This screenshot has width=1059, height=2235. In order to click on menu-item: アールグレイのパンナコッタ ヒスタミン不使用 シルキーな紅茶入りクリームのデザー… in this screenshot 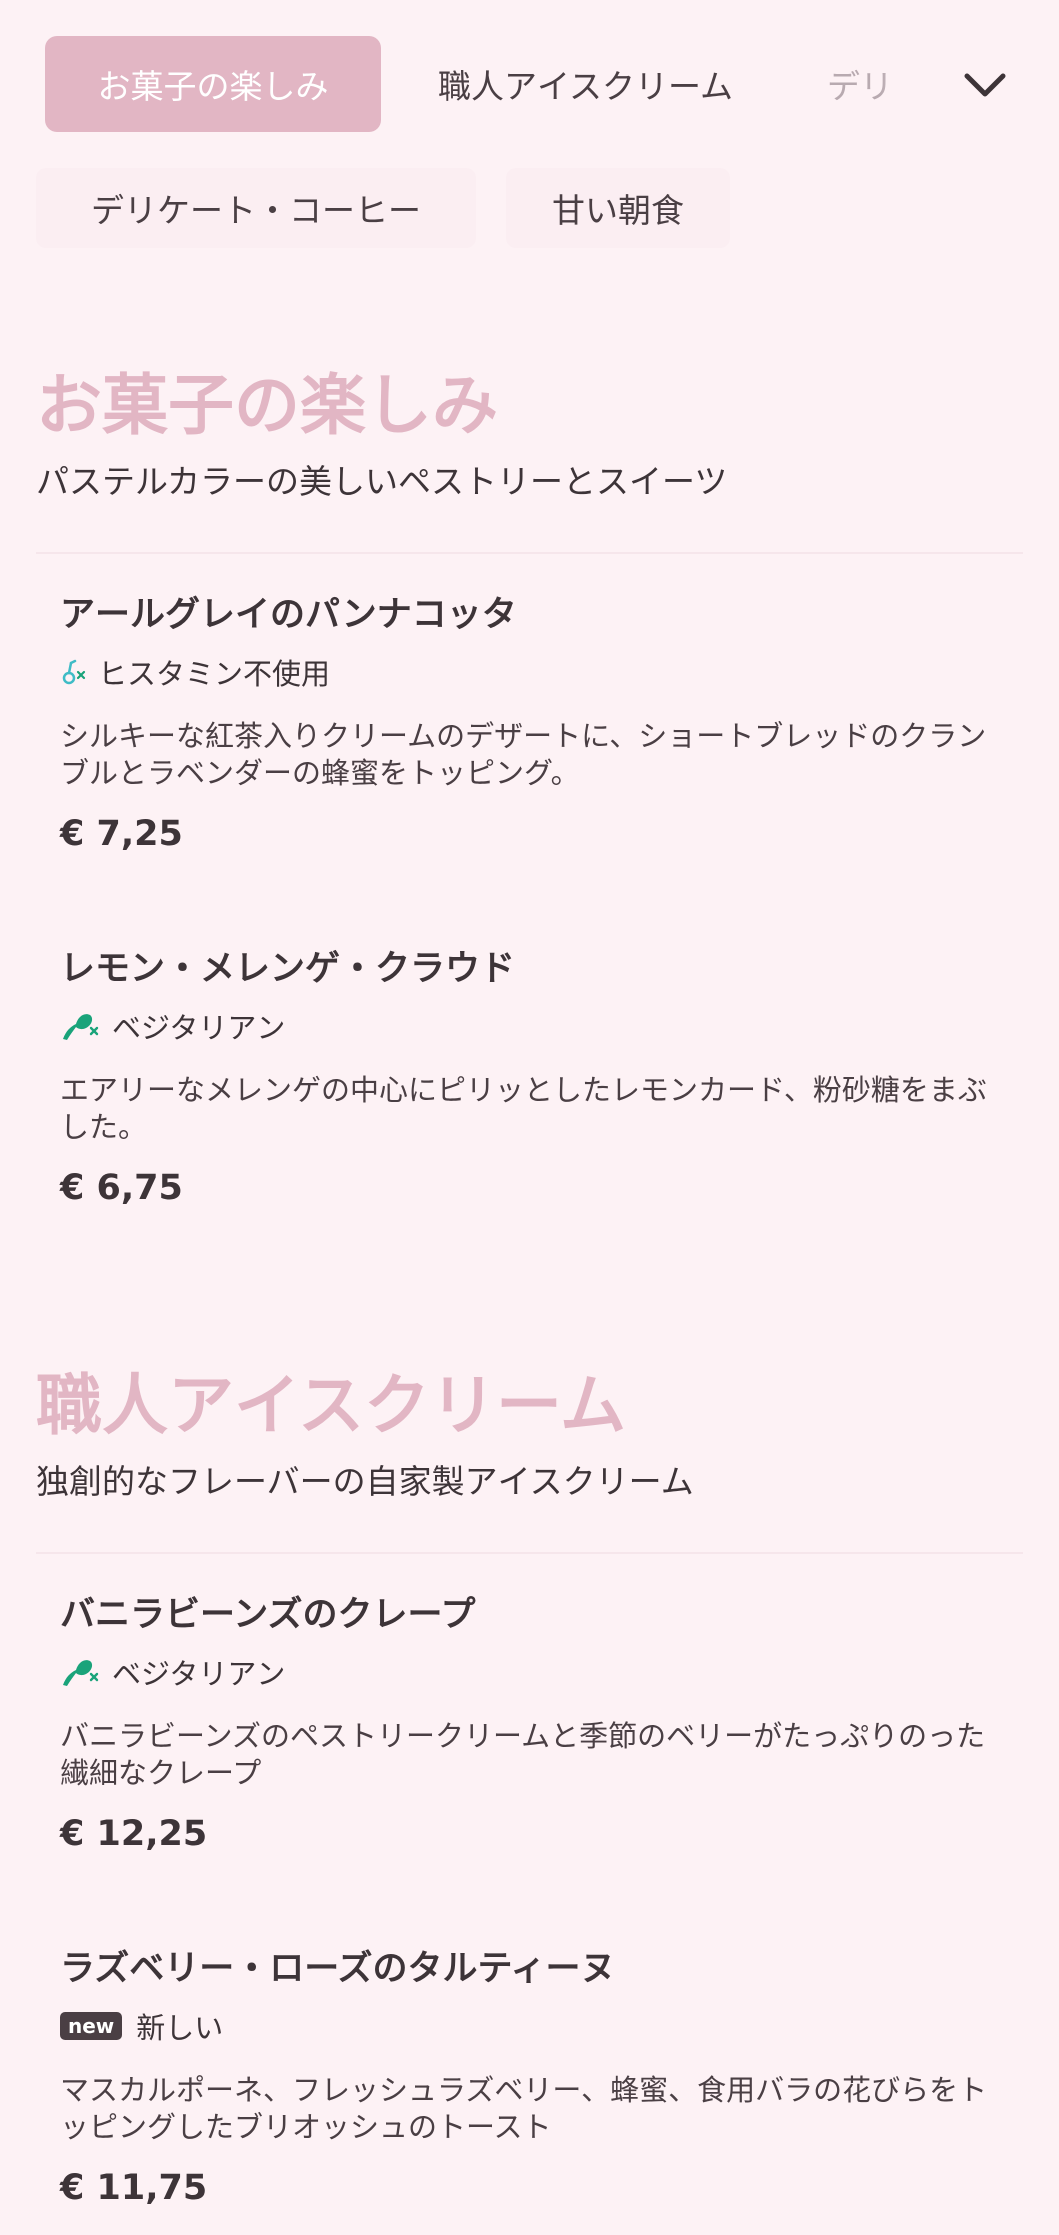, I will do `click(530, 723)`.